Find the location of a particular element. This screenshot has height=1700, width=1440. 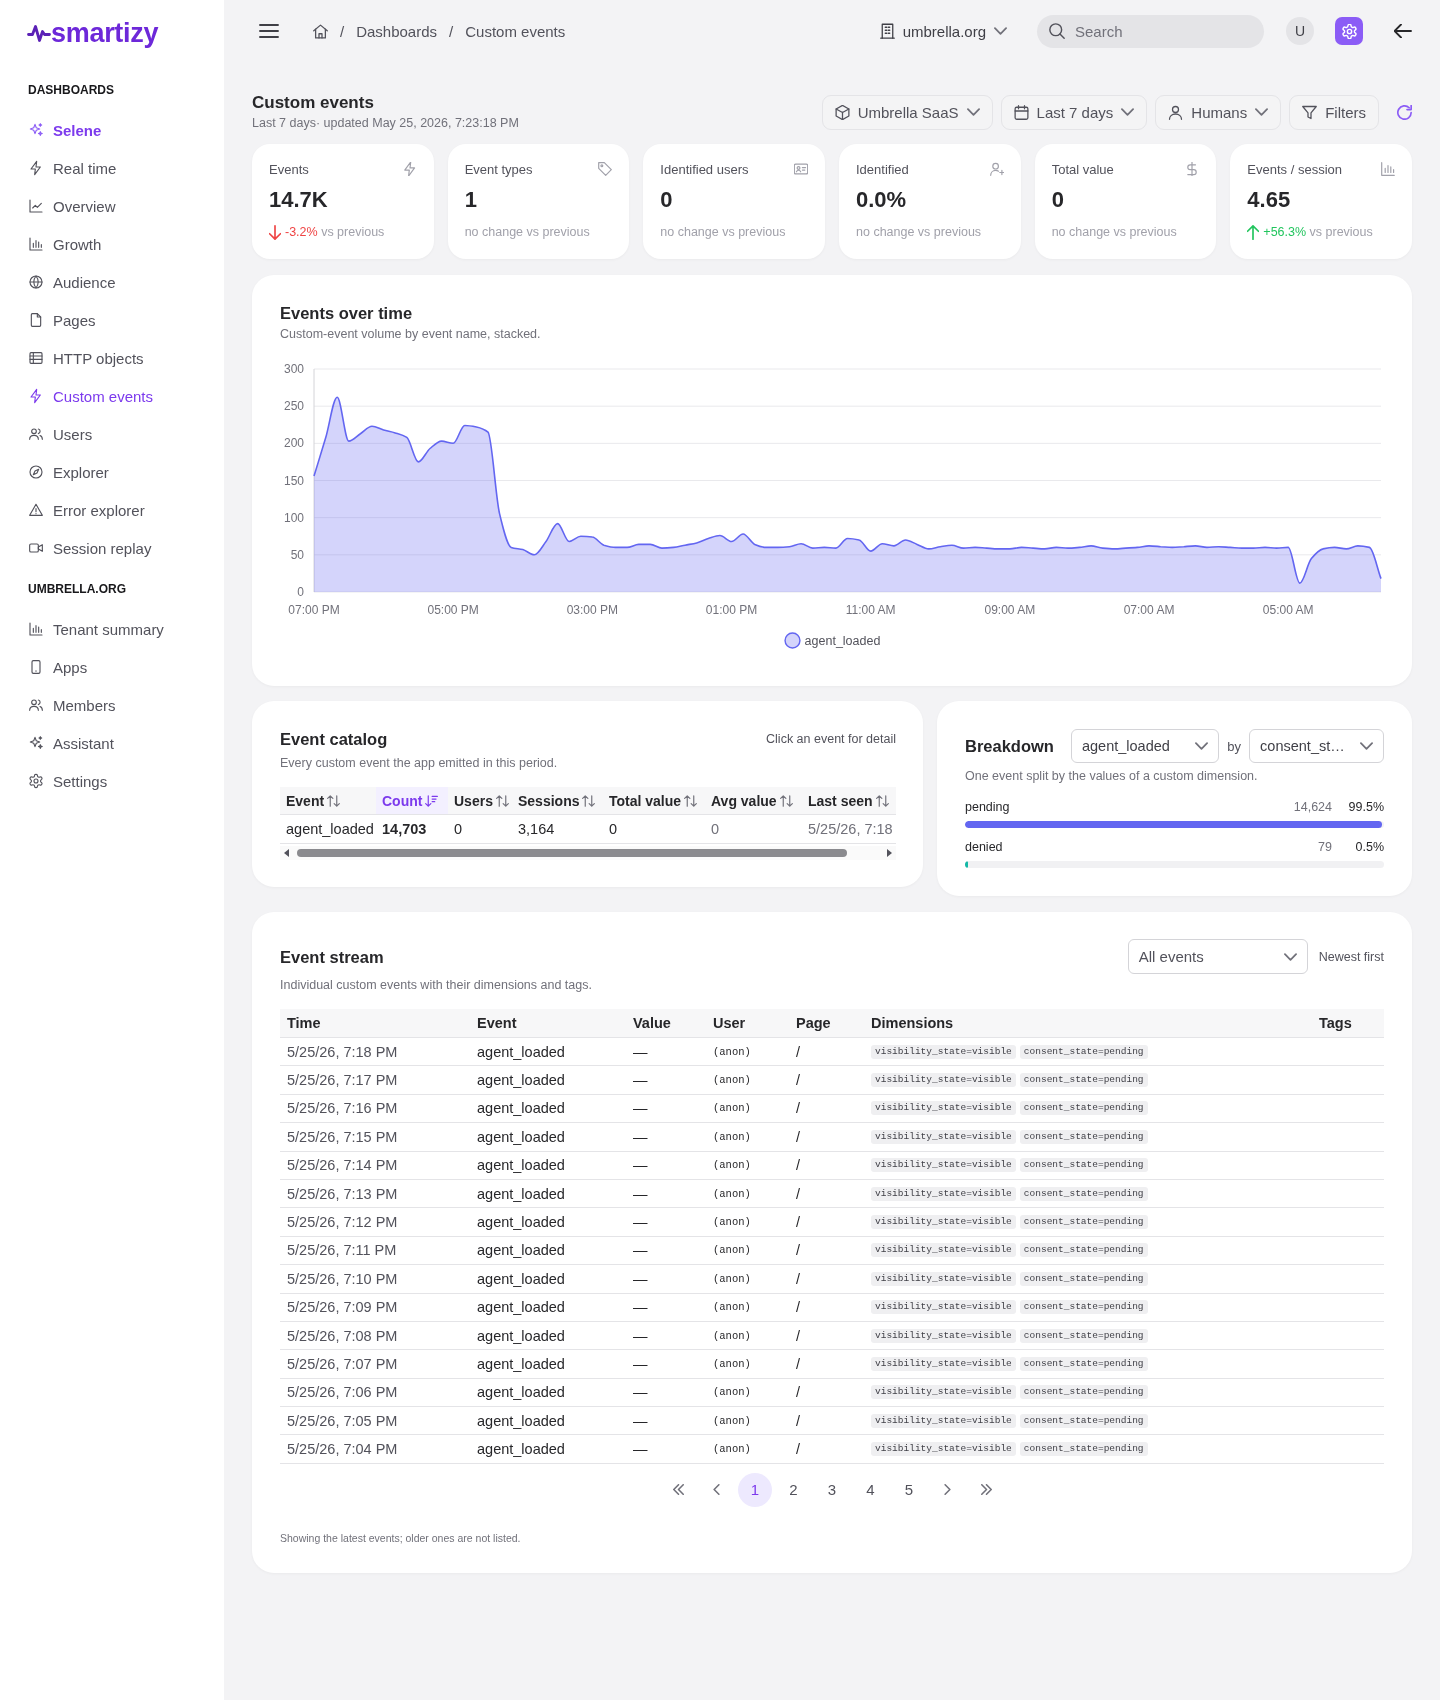

user-avatar: U is located at coordinates (1300, 31).